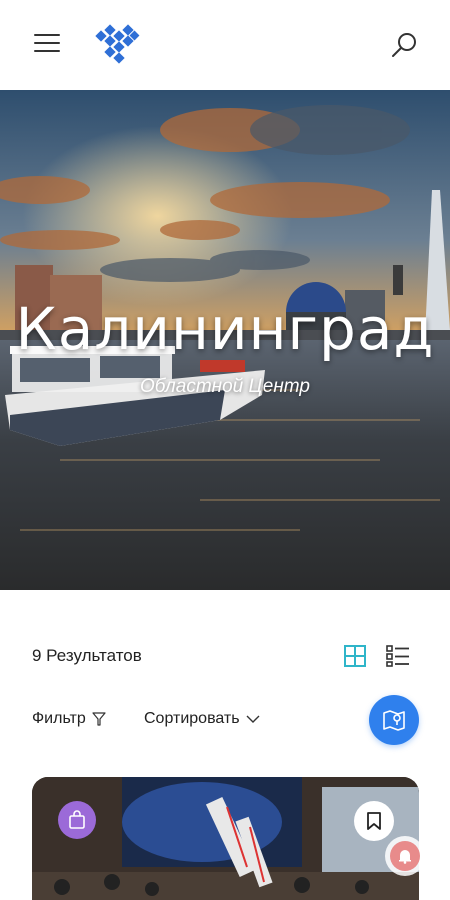 Image resolution: width=450 pixels, height=900 pixels. I want to click on list-view-icon, so click(398, 656).